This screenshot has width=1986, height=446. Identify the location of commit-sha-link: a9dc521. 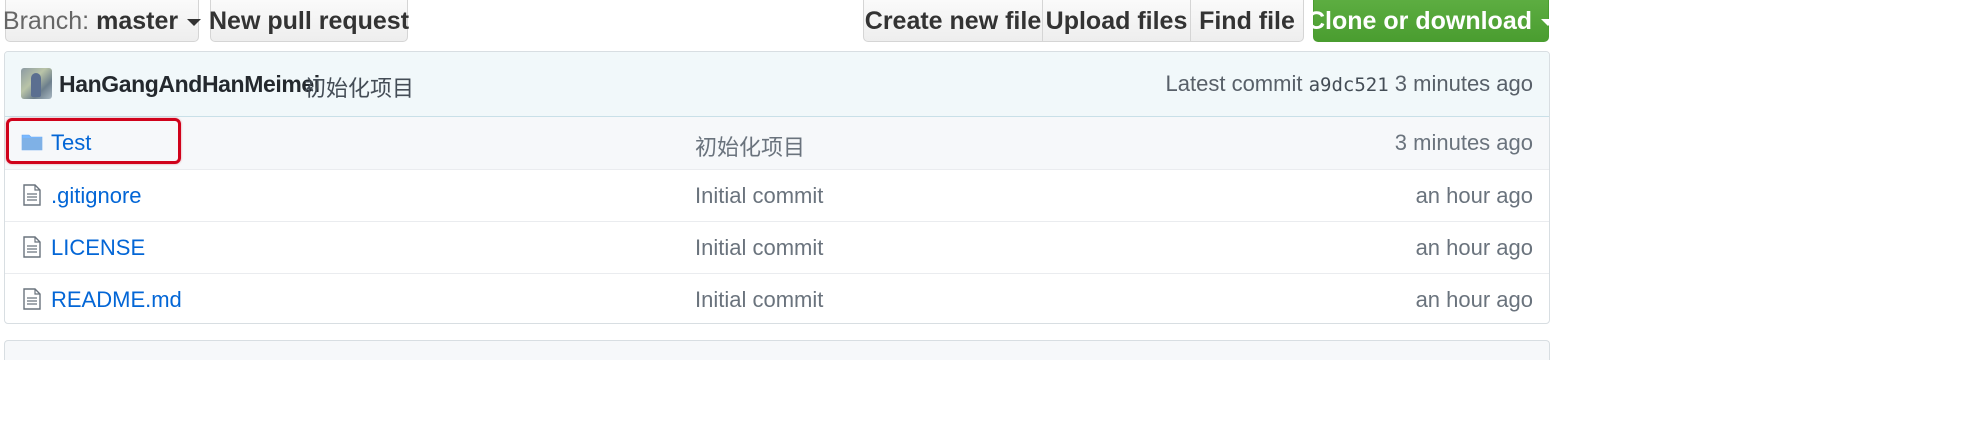
(1349, 85).